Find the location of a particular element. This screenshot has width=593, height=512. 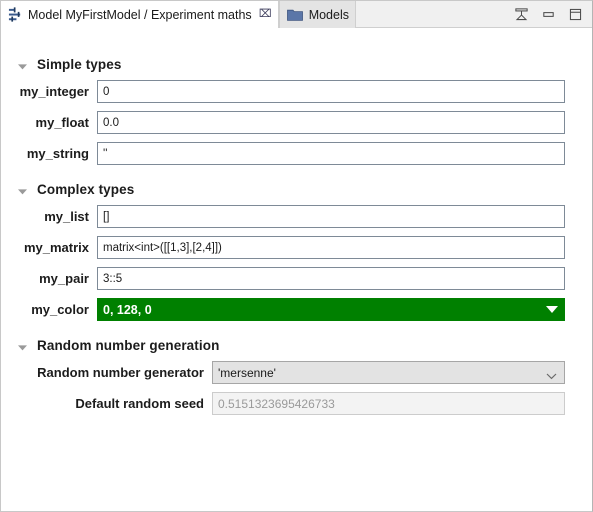

minimize-button is located at coordinates (548, 14).